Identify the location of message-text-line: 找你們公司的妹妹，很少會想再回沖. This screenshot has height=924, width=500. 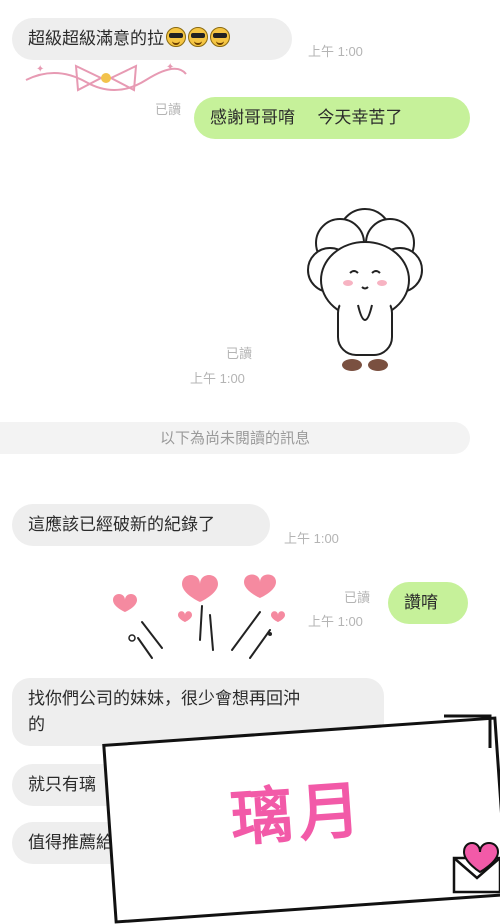
(164, 699).